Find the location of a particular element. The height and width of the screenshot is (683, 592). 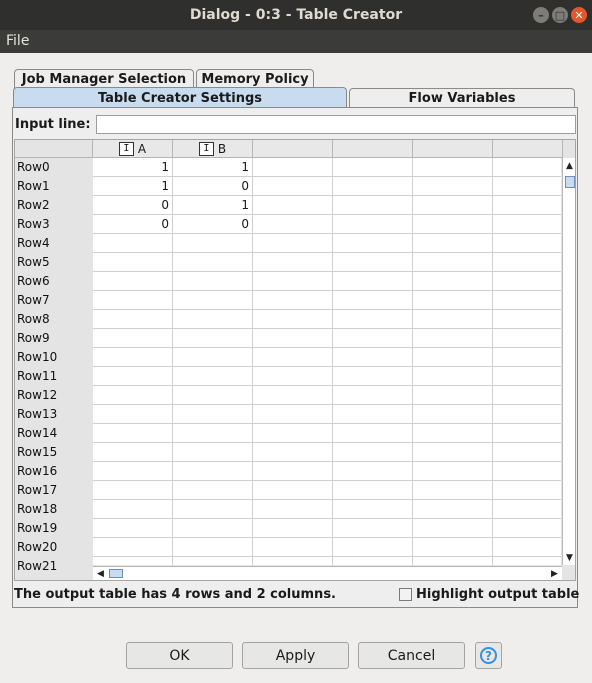

tab-table-creator-settings: Table Creator Settings is located at coordinates (180, 97).